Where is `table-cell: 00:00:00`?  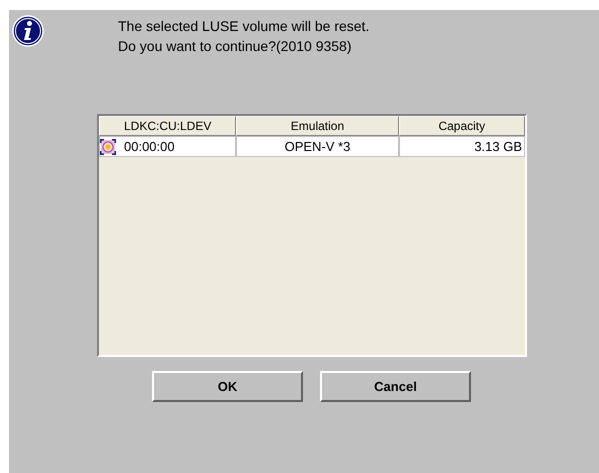
table-cell: 00:00:00 is located at coordinates (167, 146).